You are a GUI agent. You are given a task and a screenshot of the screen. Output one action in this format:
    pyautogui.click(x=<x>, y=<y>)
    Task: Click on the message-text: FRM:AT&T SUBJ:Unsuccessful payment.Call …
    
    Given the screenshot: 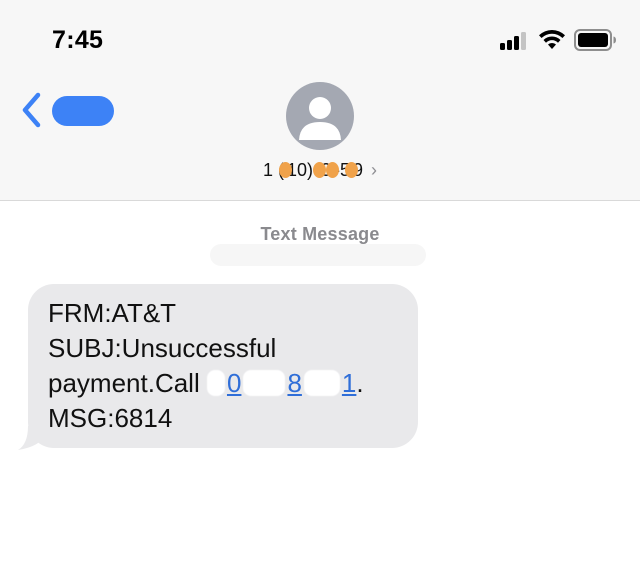 What is the action you would take?
    pyautogui.click(x=233, y=366)
    